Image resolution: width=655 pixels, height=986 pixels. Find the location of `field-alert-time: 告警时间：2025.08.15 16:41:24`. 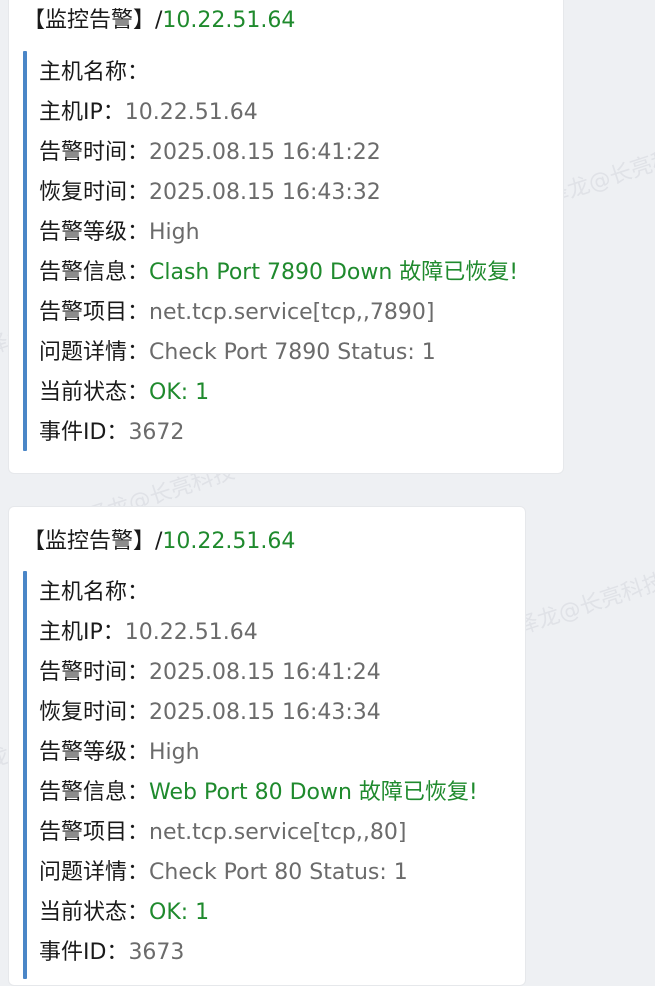

field-alert-time: 告警时间：2025.08.15 16:41:24 is located at coordinates (258, 673).